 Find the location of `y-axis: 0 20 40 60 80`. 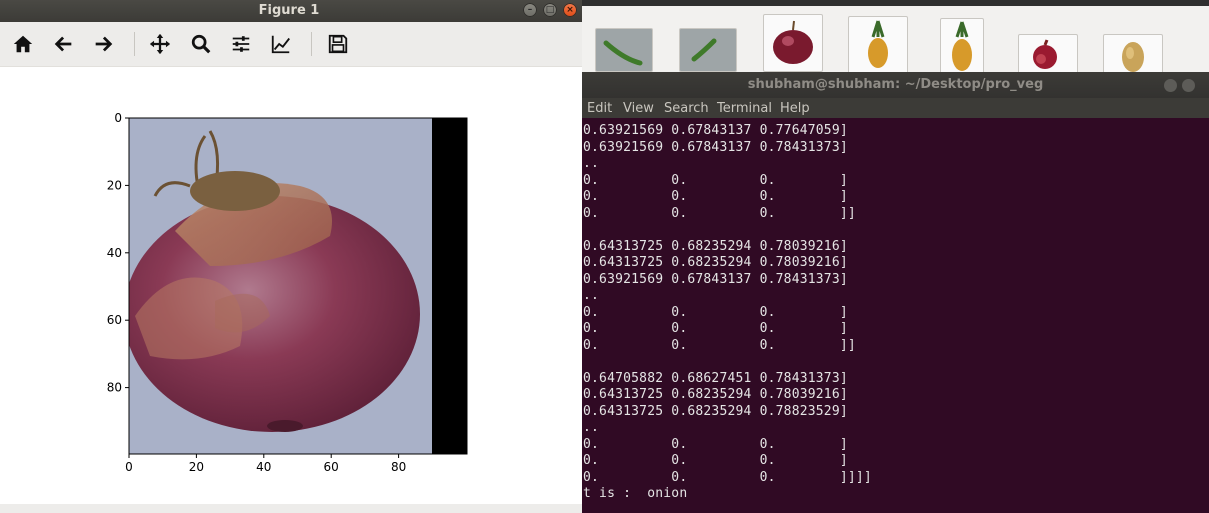

y-axis: 0 20 40 60 80 is located at coordinates (118, 253).